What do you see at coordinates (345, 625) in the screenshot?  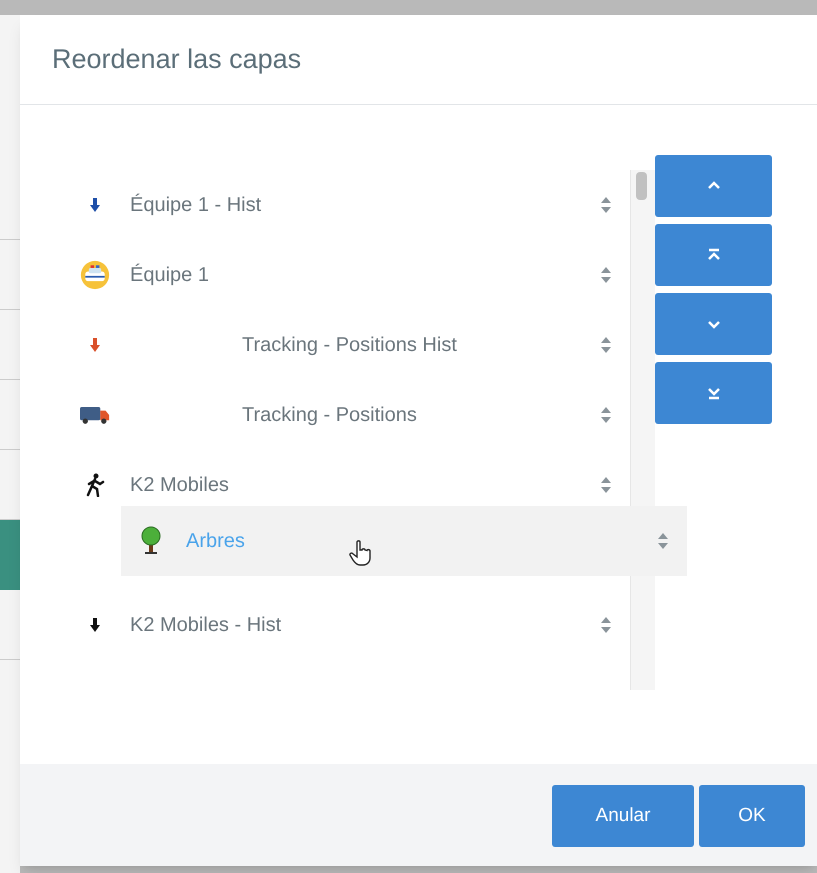 I see `layer-row: K2 Mobiles - Hist` at bounding box center [345, 625].